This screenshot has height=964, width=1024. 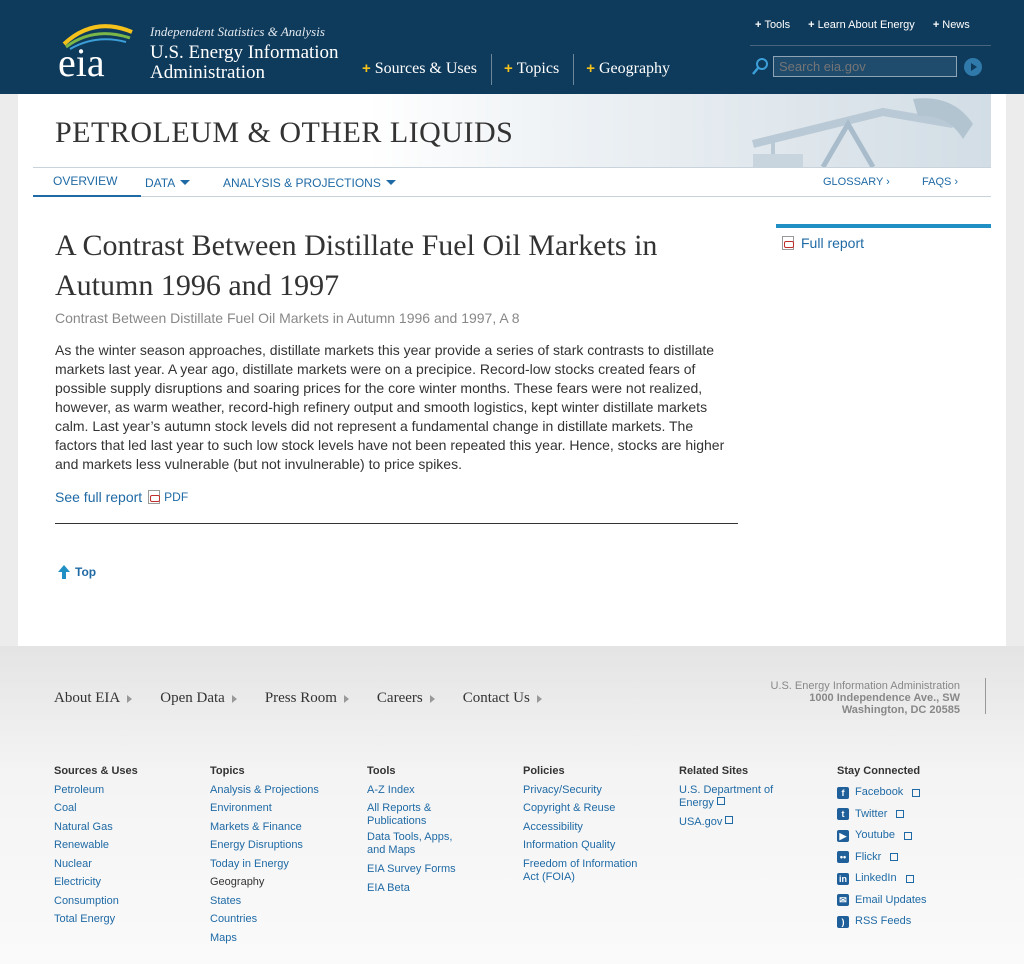 I want to click on footer-link: Nuclear, so click(x=96, y=864).